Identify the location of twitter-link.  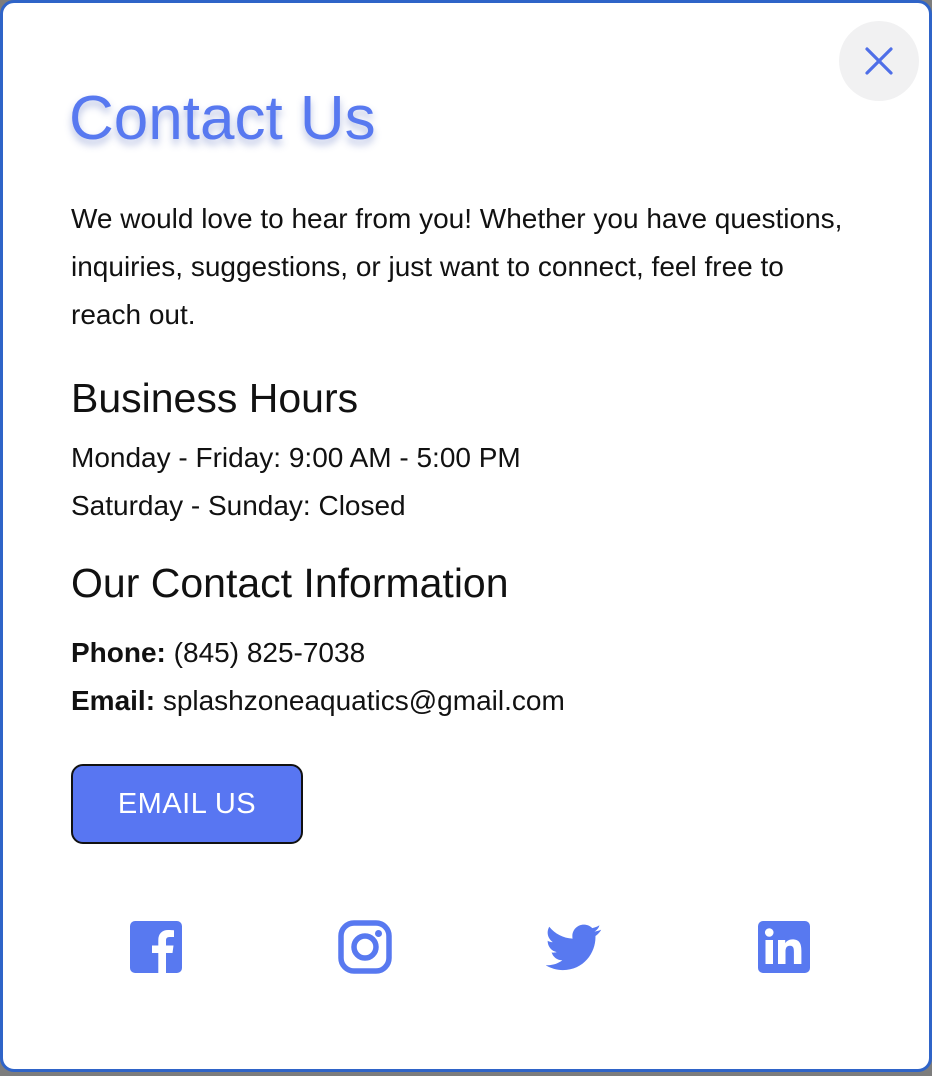
(574, 947).